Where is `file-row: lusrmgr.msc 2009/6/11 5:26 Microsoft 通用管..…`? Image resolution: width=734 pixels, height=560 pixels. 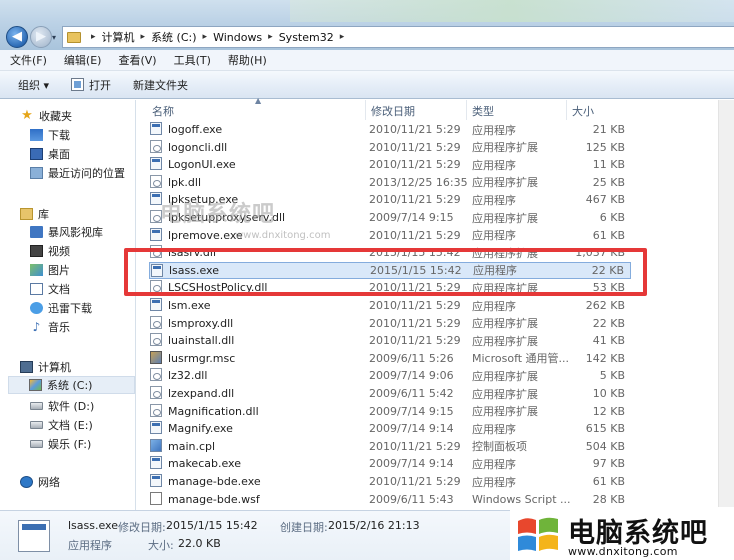
file-row: lusrmgr.msc 2009/6/11 5:26 Microsoft 通用管..… is located at coordinates (390, 358).